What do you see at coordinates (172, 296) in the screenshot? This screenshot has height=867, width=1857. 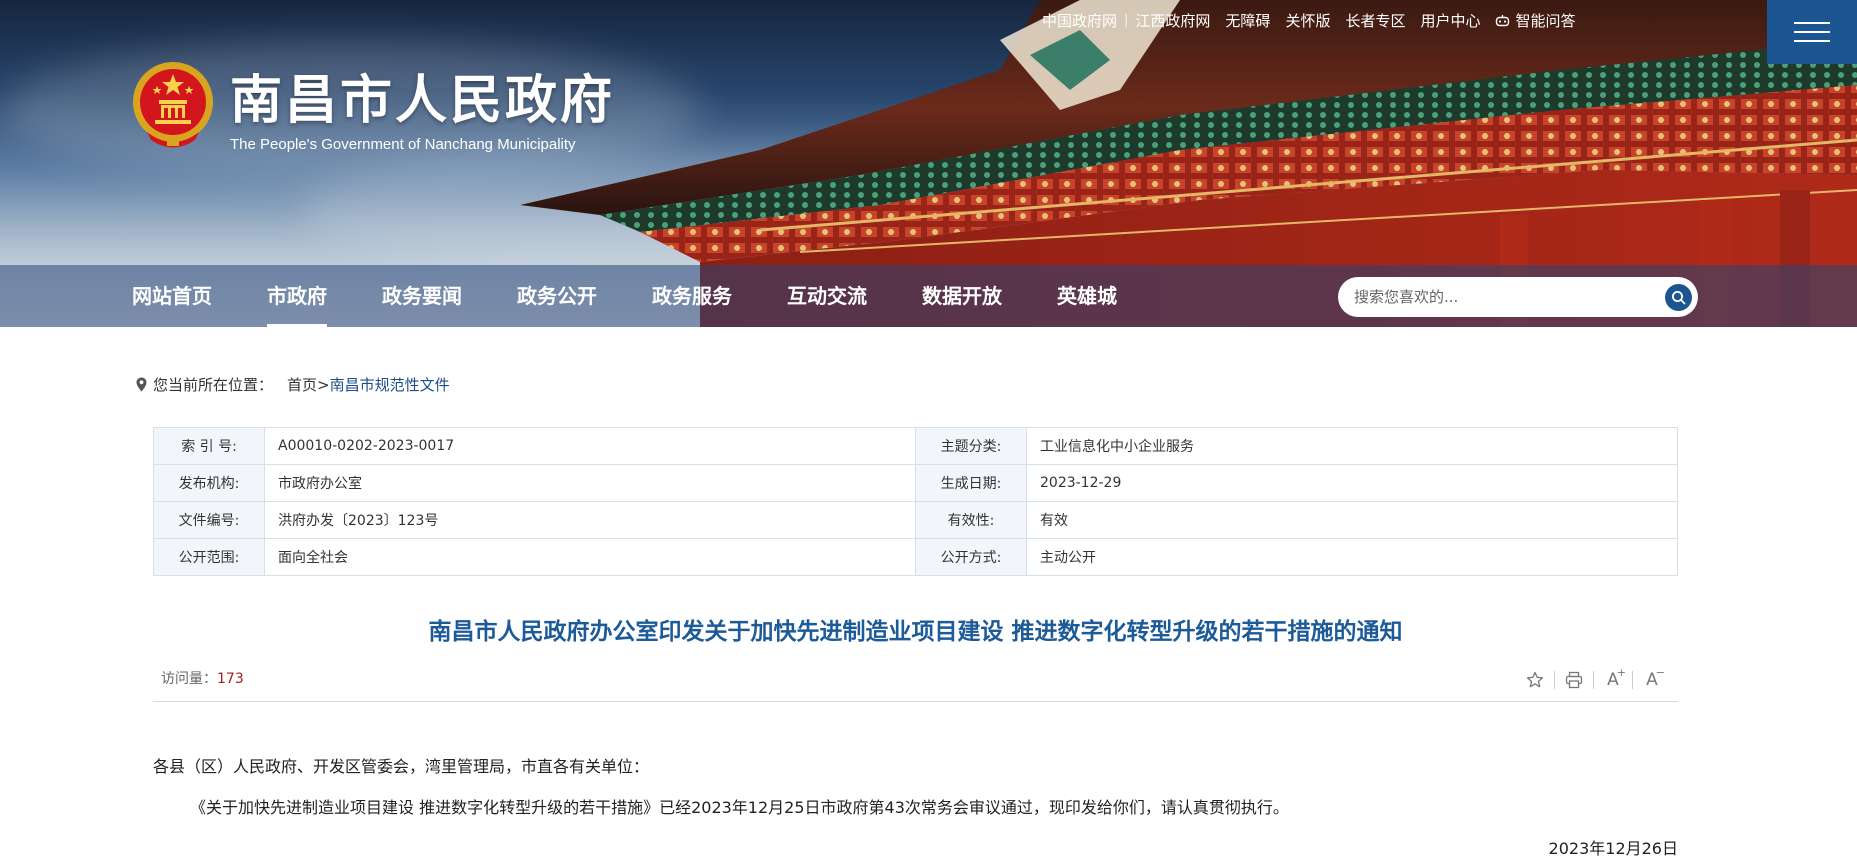 I see `nav-item-home: 网站首页` at bounding box center [172, 296].